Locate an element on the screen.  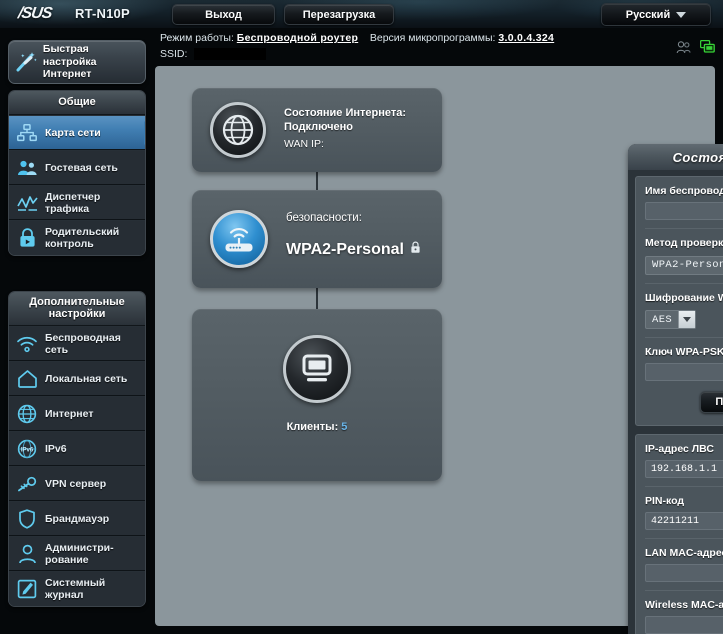
user-admin-icon is located at coordinates (27, 554).